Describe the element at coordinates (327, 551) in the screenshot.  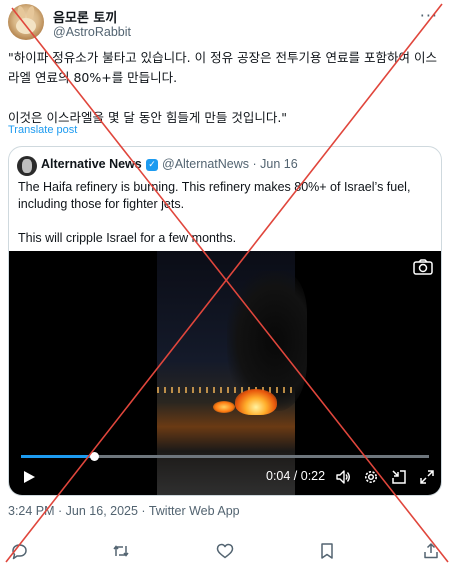
I see `bookmark-icon` at that location.